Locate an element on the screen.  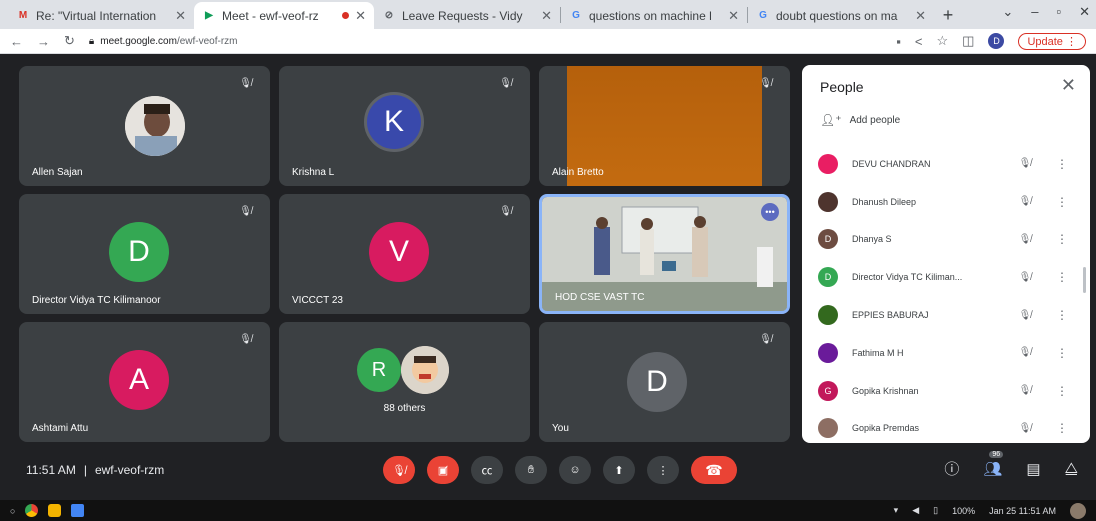
user-avatar is located at coordinates (1078, 510).